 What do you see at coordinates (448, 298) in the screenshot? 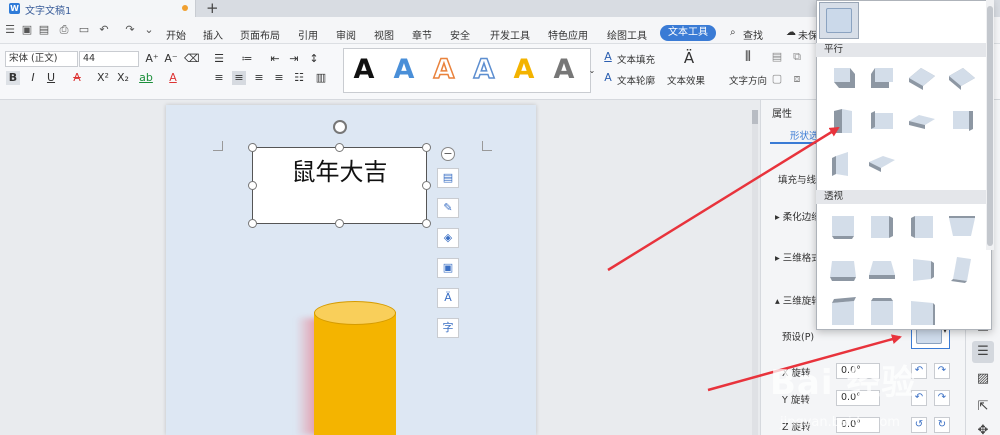
I see `text-wrap-icon: Ä` at bounding box center [448, 298].